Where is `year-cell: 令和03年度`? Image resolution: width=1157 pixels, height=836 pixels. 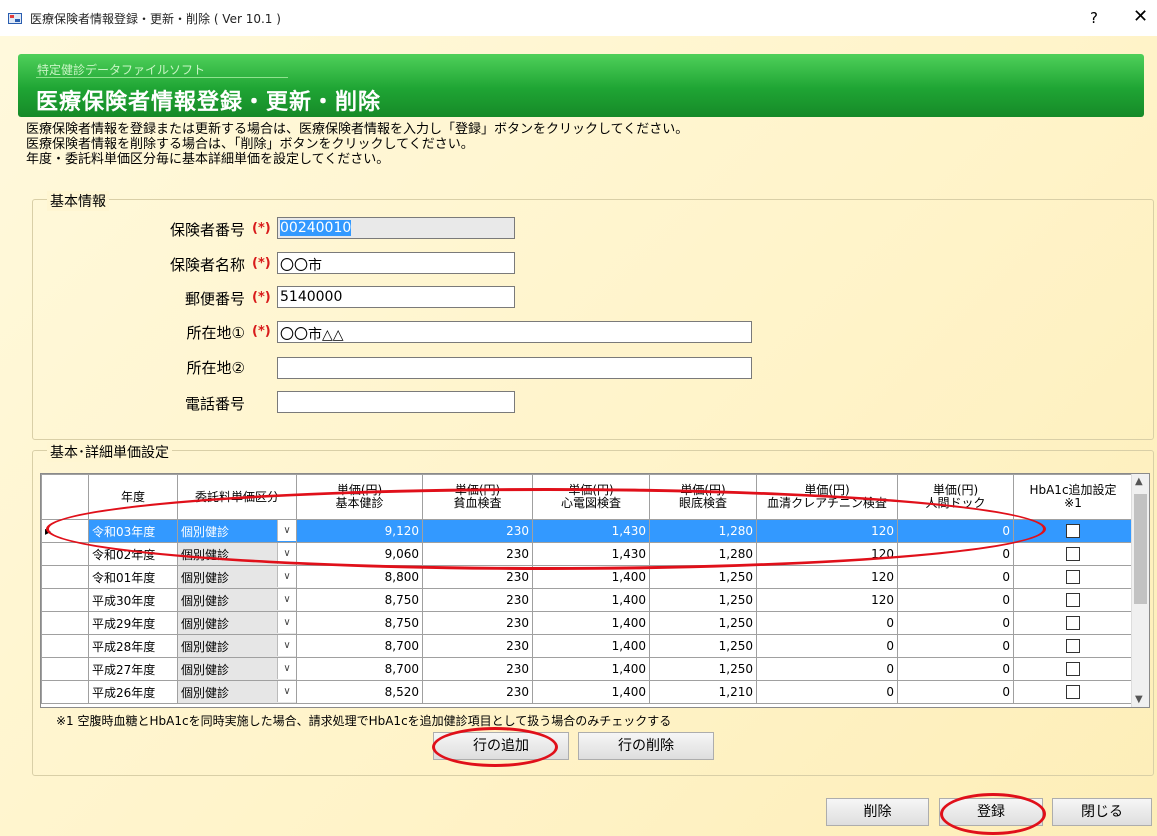 year-cell: 令和03年度 is located at coordinates (133, 531).